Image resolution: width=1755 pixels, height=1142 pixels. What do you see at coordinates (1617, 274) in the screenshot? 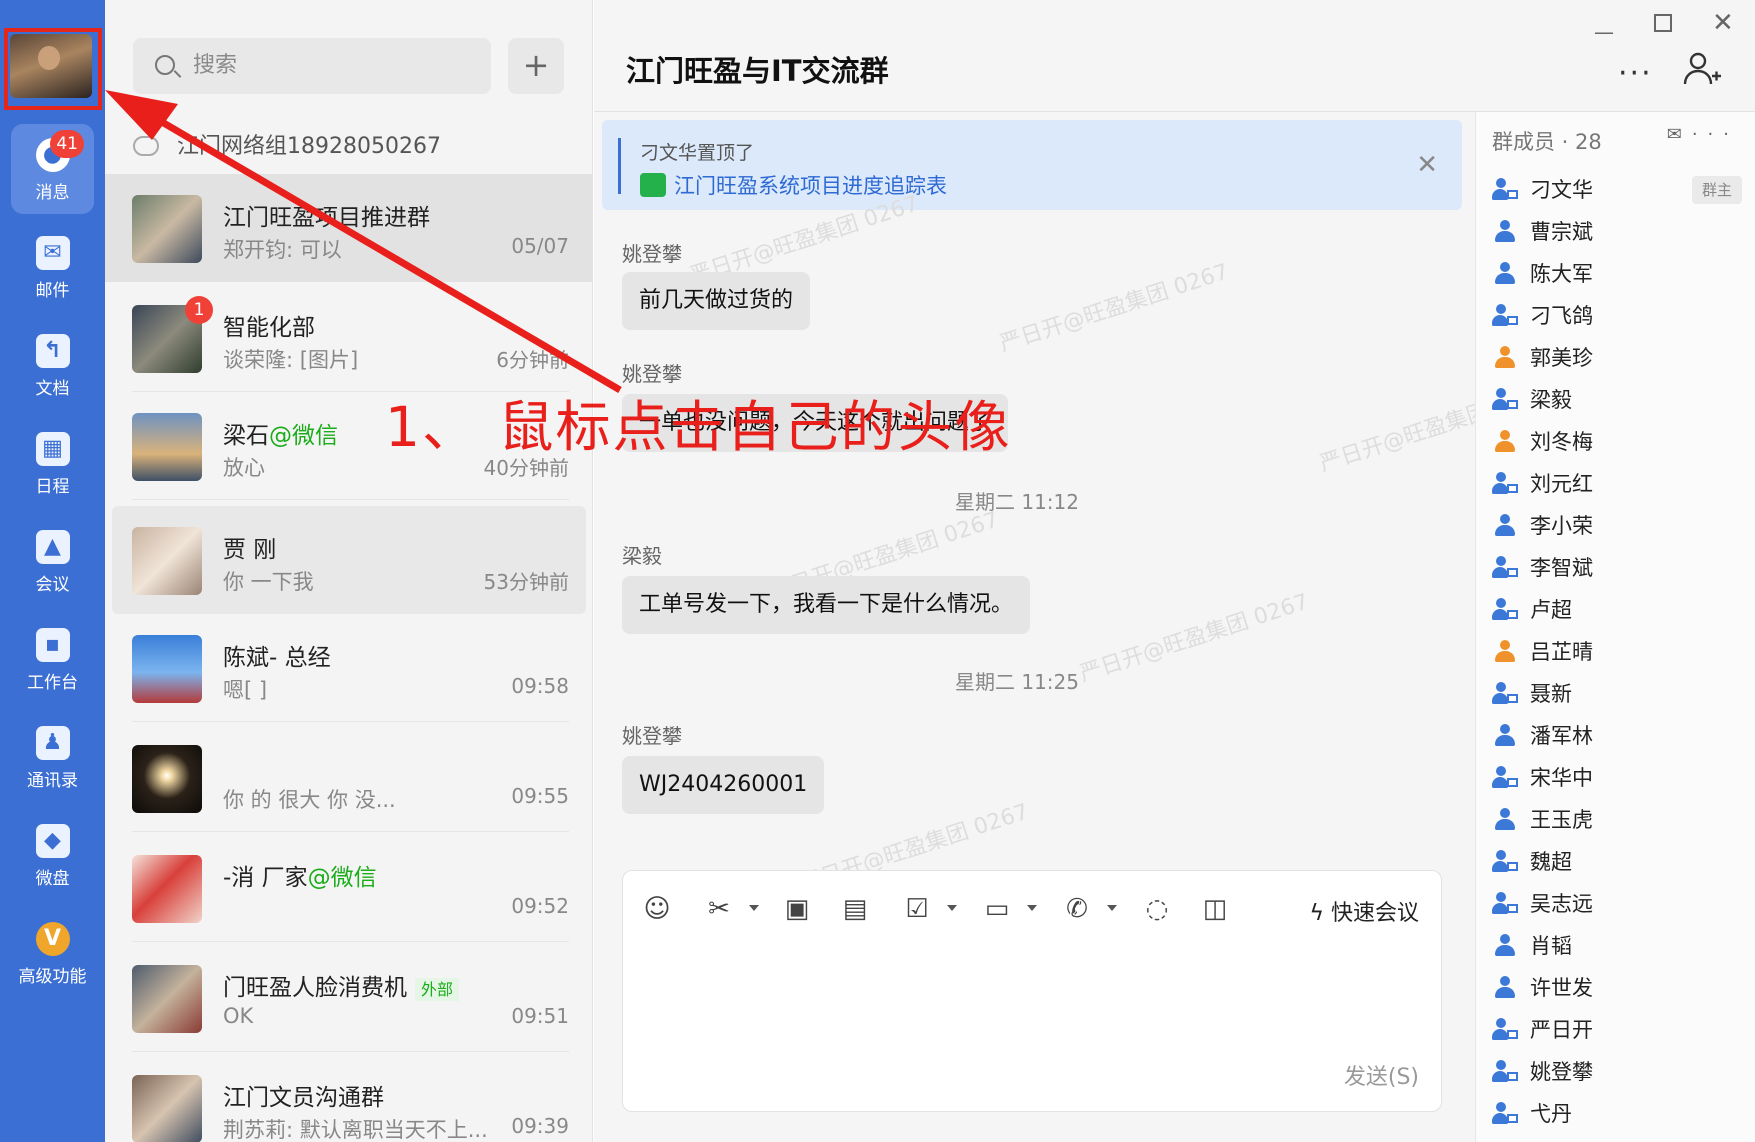
I see `member-item: 陈大军` at bounding box center [1617, 274].